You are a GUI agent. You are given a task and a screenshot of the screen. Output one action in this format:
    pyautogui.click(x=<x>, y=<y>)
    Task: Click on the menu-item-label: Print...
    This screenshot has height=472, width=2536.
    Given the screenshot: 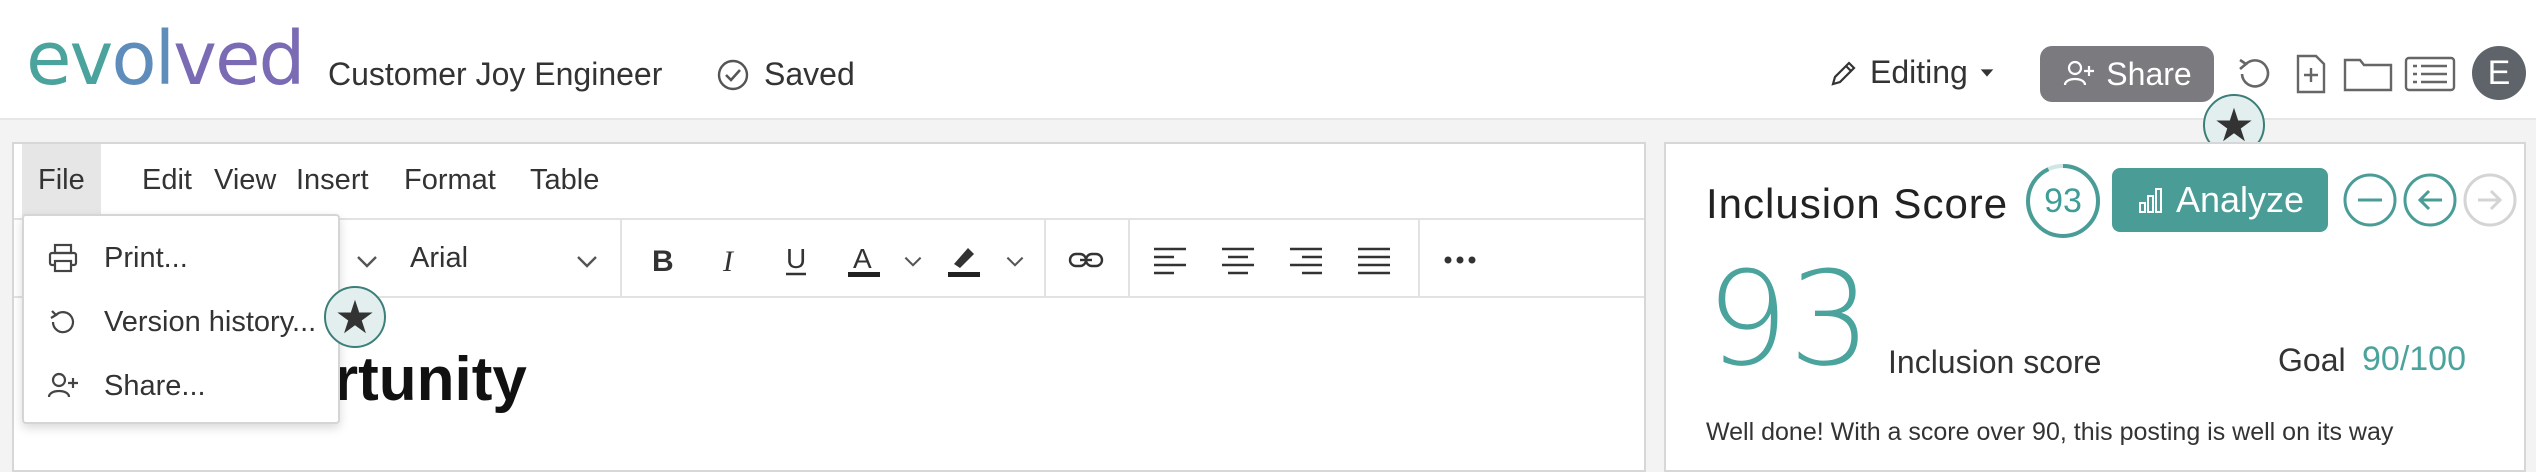 What is the action you would take?
    pyautogui.click(x=146, y=257)
    